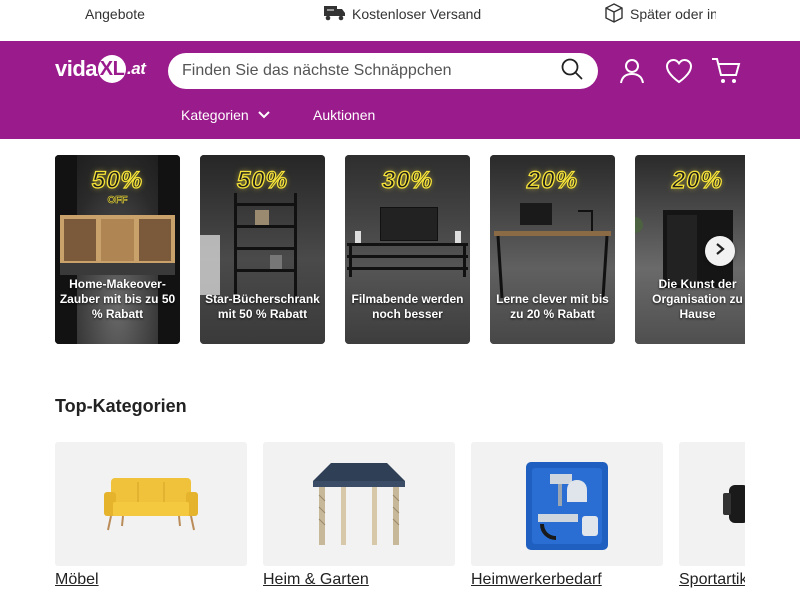 This screenshot has height=600, width=800. I want to click on category-label: Möbel, so click(151, 580).